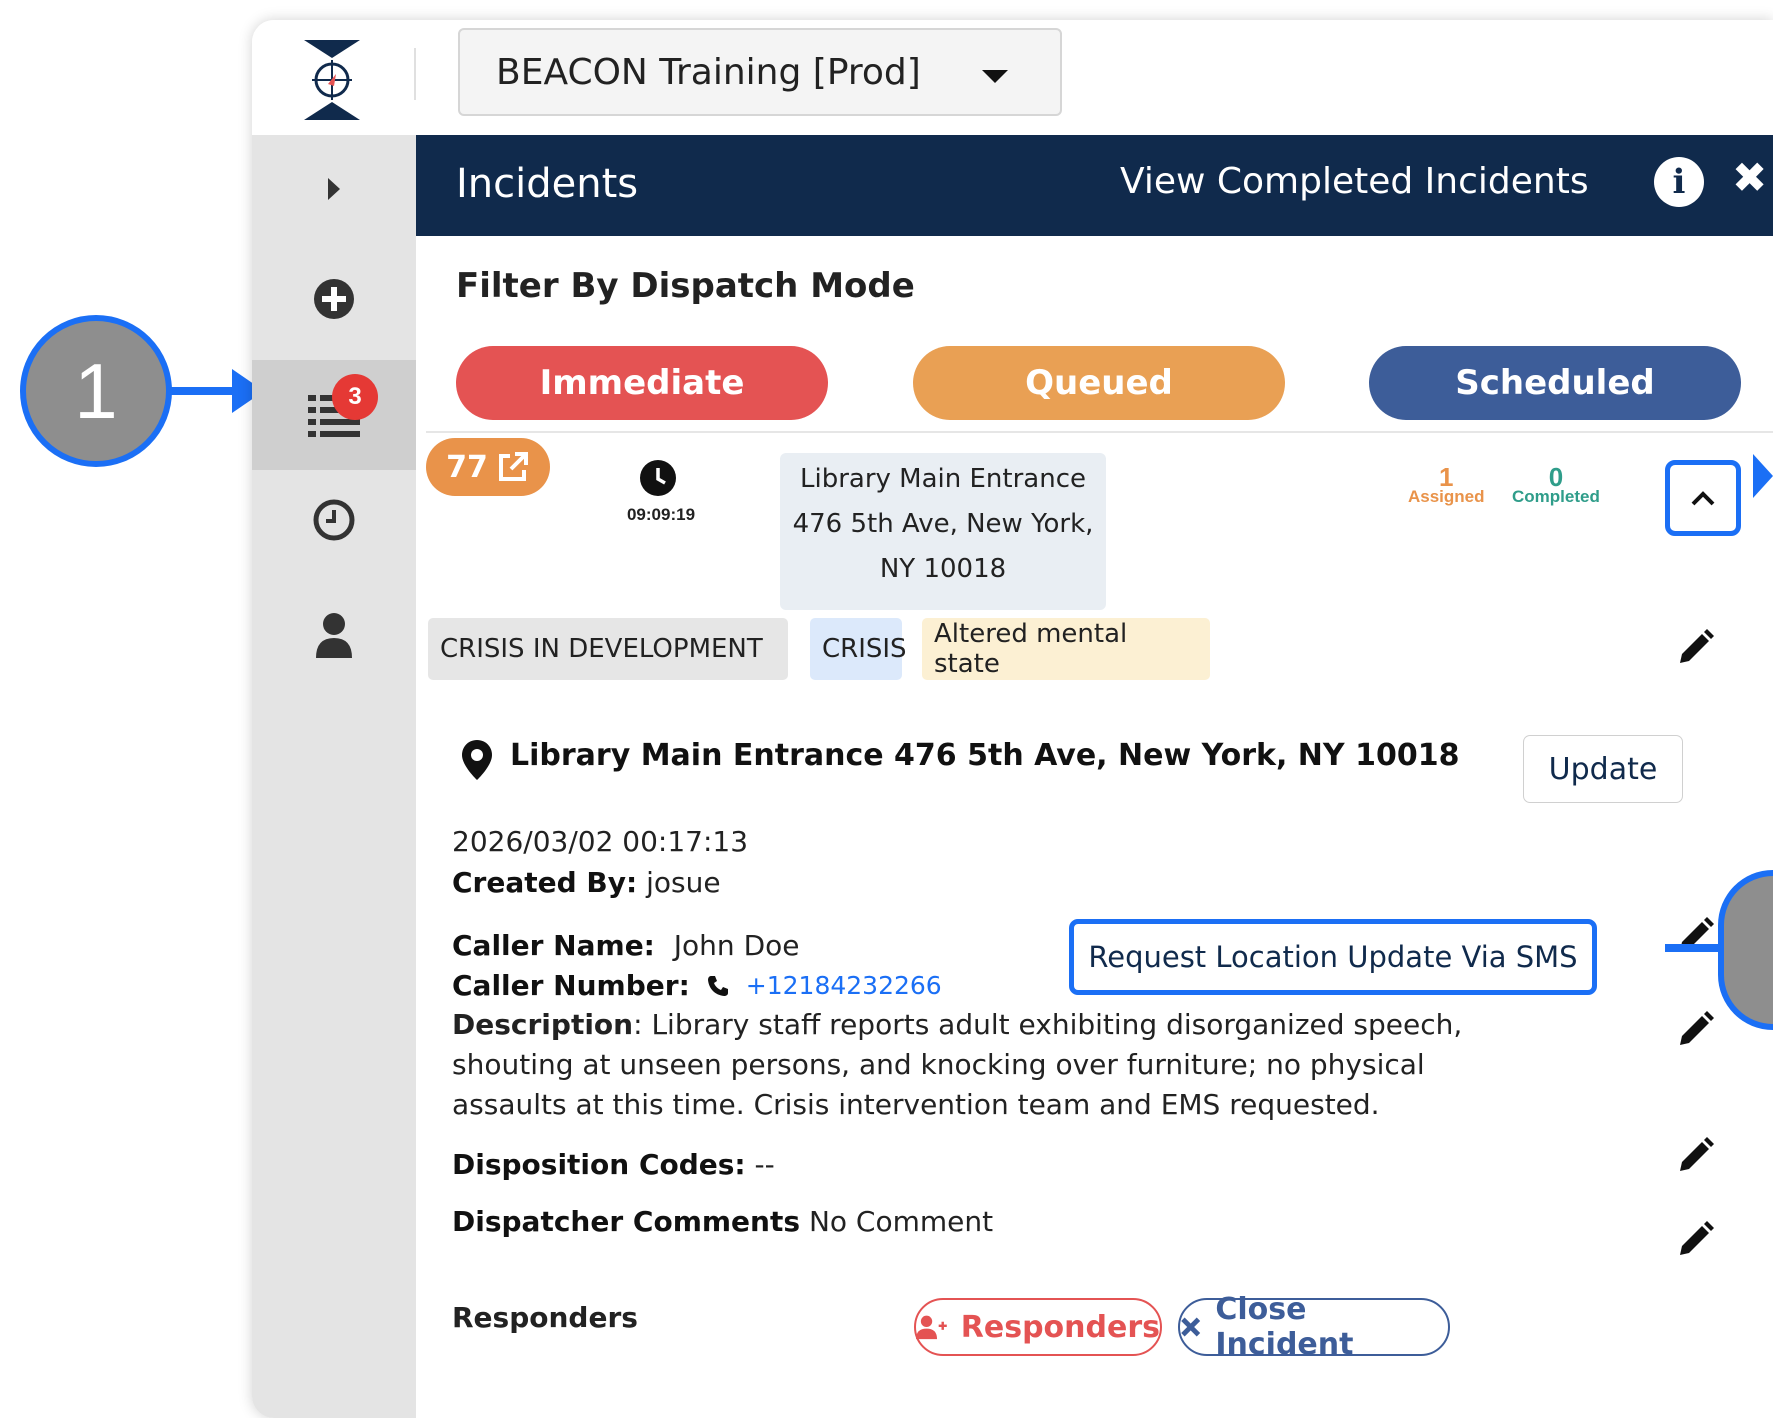  I want to click on filter-queued-button: Queued, so click(1099, 383).